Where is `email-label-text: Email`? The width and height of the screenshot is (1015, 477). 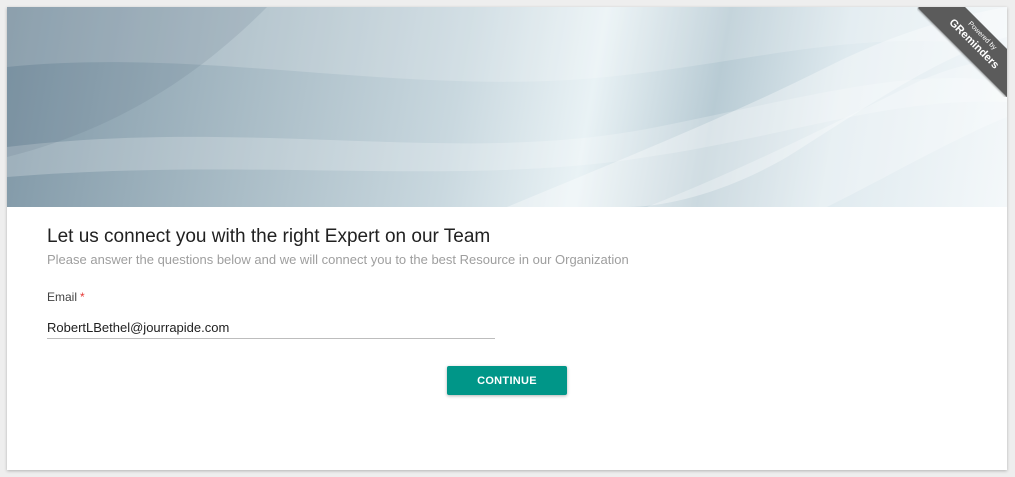
email-label-text: Email is located at coordinates (62, 297).